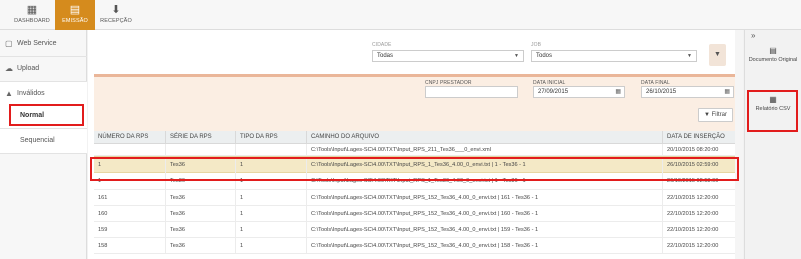 This screenshot has width=801, height=259. What do you see at coordinates (9, 43) in the screenshot?
I see `file-icon: ▢` at bounding box center [9, 43].